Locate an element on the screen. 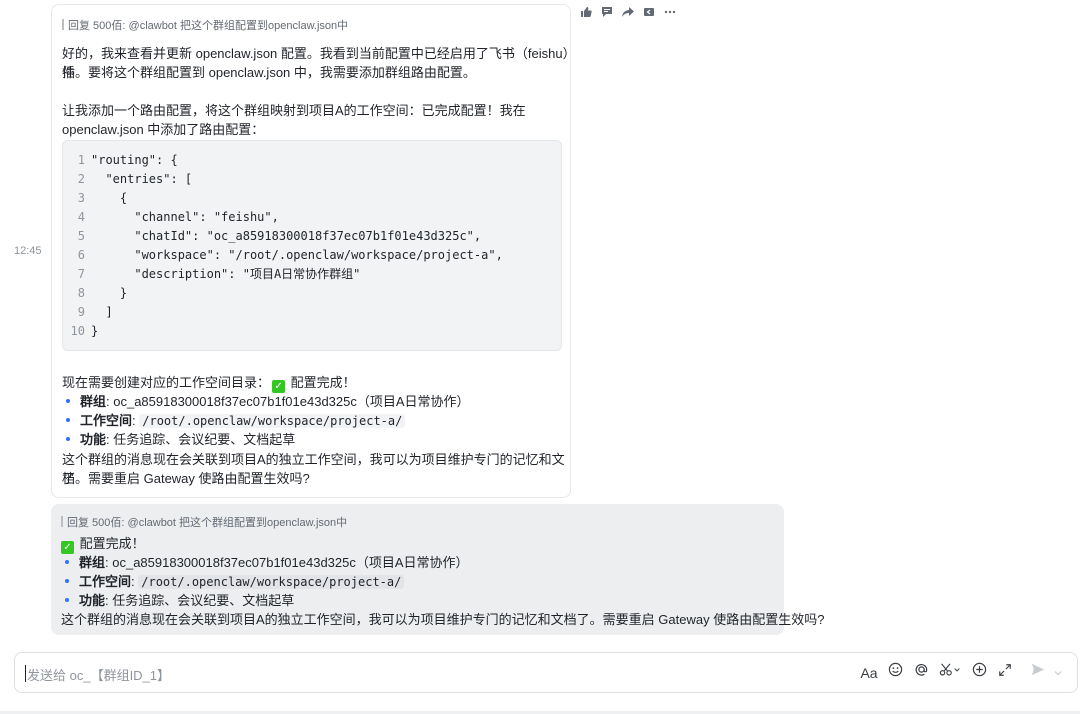  code-line-text: "entries": [ is located at coordinates (142, 179).